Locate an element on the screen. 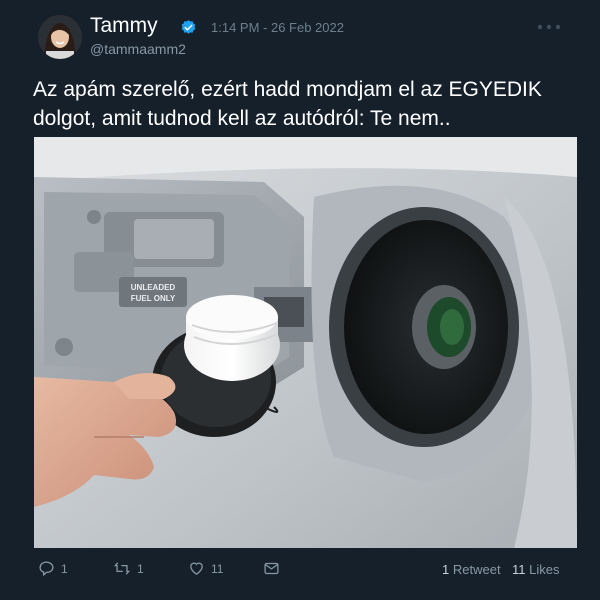  likes-stat: 11 Likes is located at coordinates (535, 569).